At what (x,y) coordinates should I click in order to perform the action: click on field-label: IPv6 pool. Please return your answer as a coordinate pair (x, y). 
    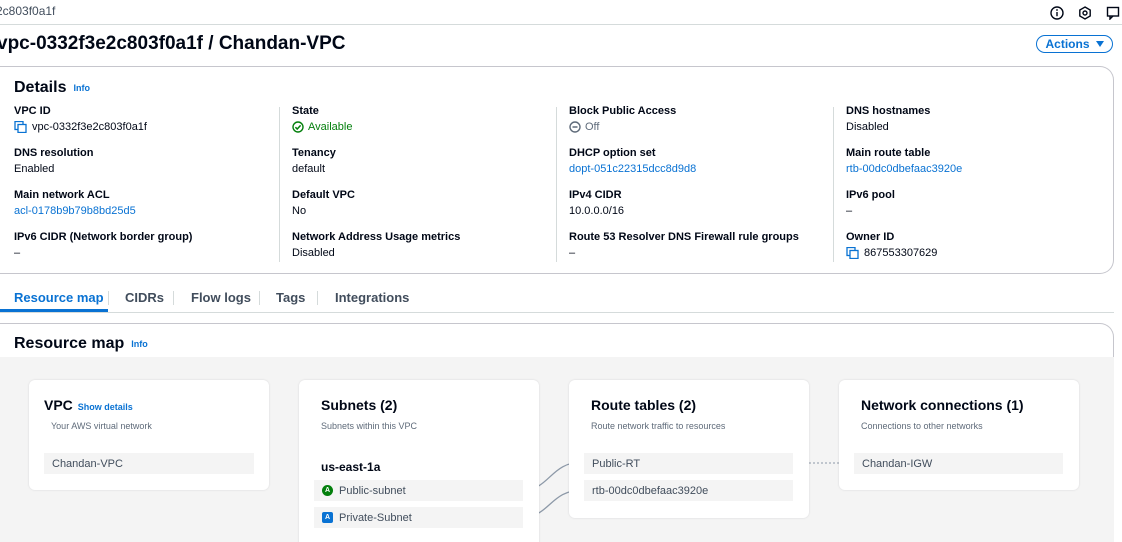
    Looking at the image, I should click on (870, 195).